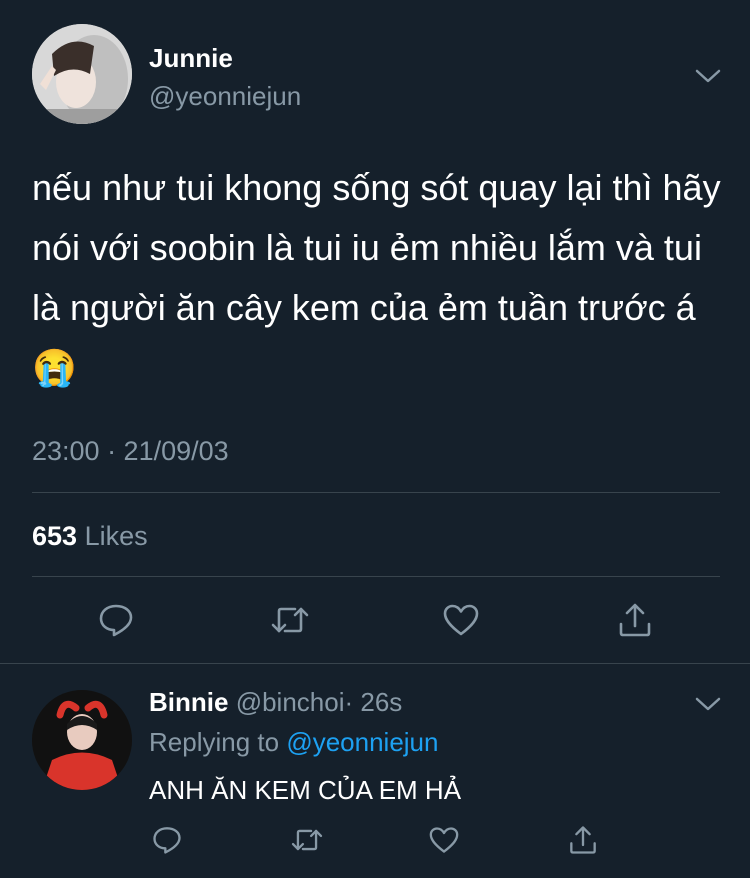 The width and height of the screenshot is (750, 878). What do you see at coordinates (55, 536) in the screenshot?
I see `likes-count: 653` at bounding box center [55, 536].